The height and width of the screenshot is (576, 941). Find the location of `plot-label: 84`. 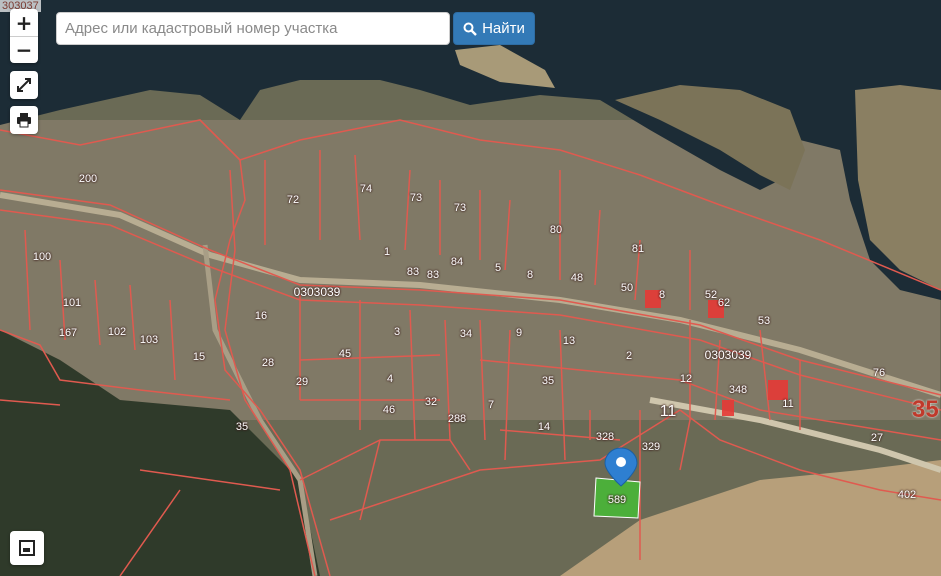

plot-label: 84 is located at coordinates (457, 262).